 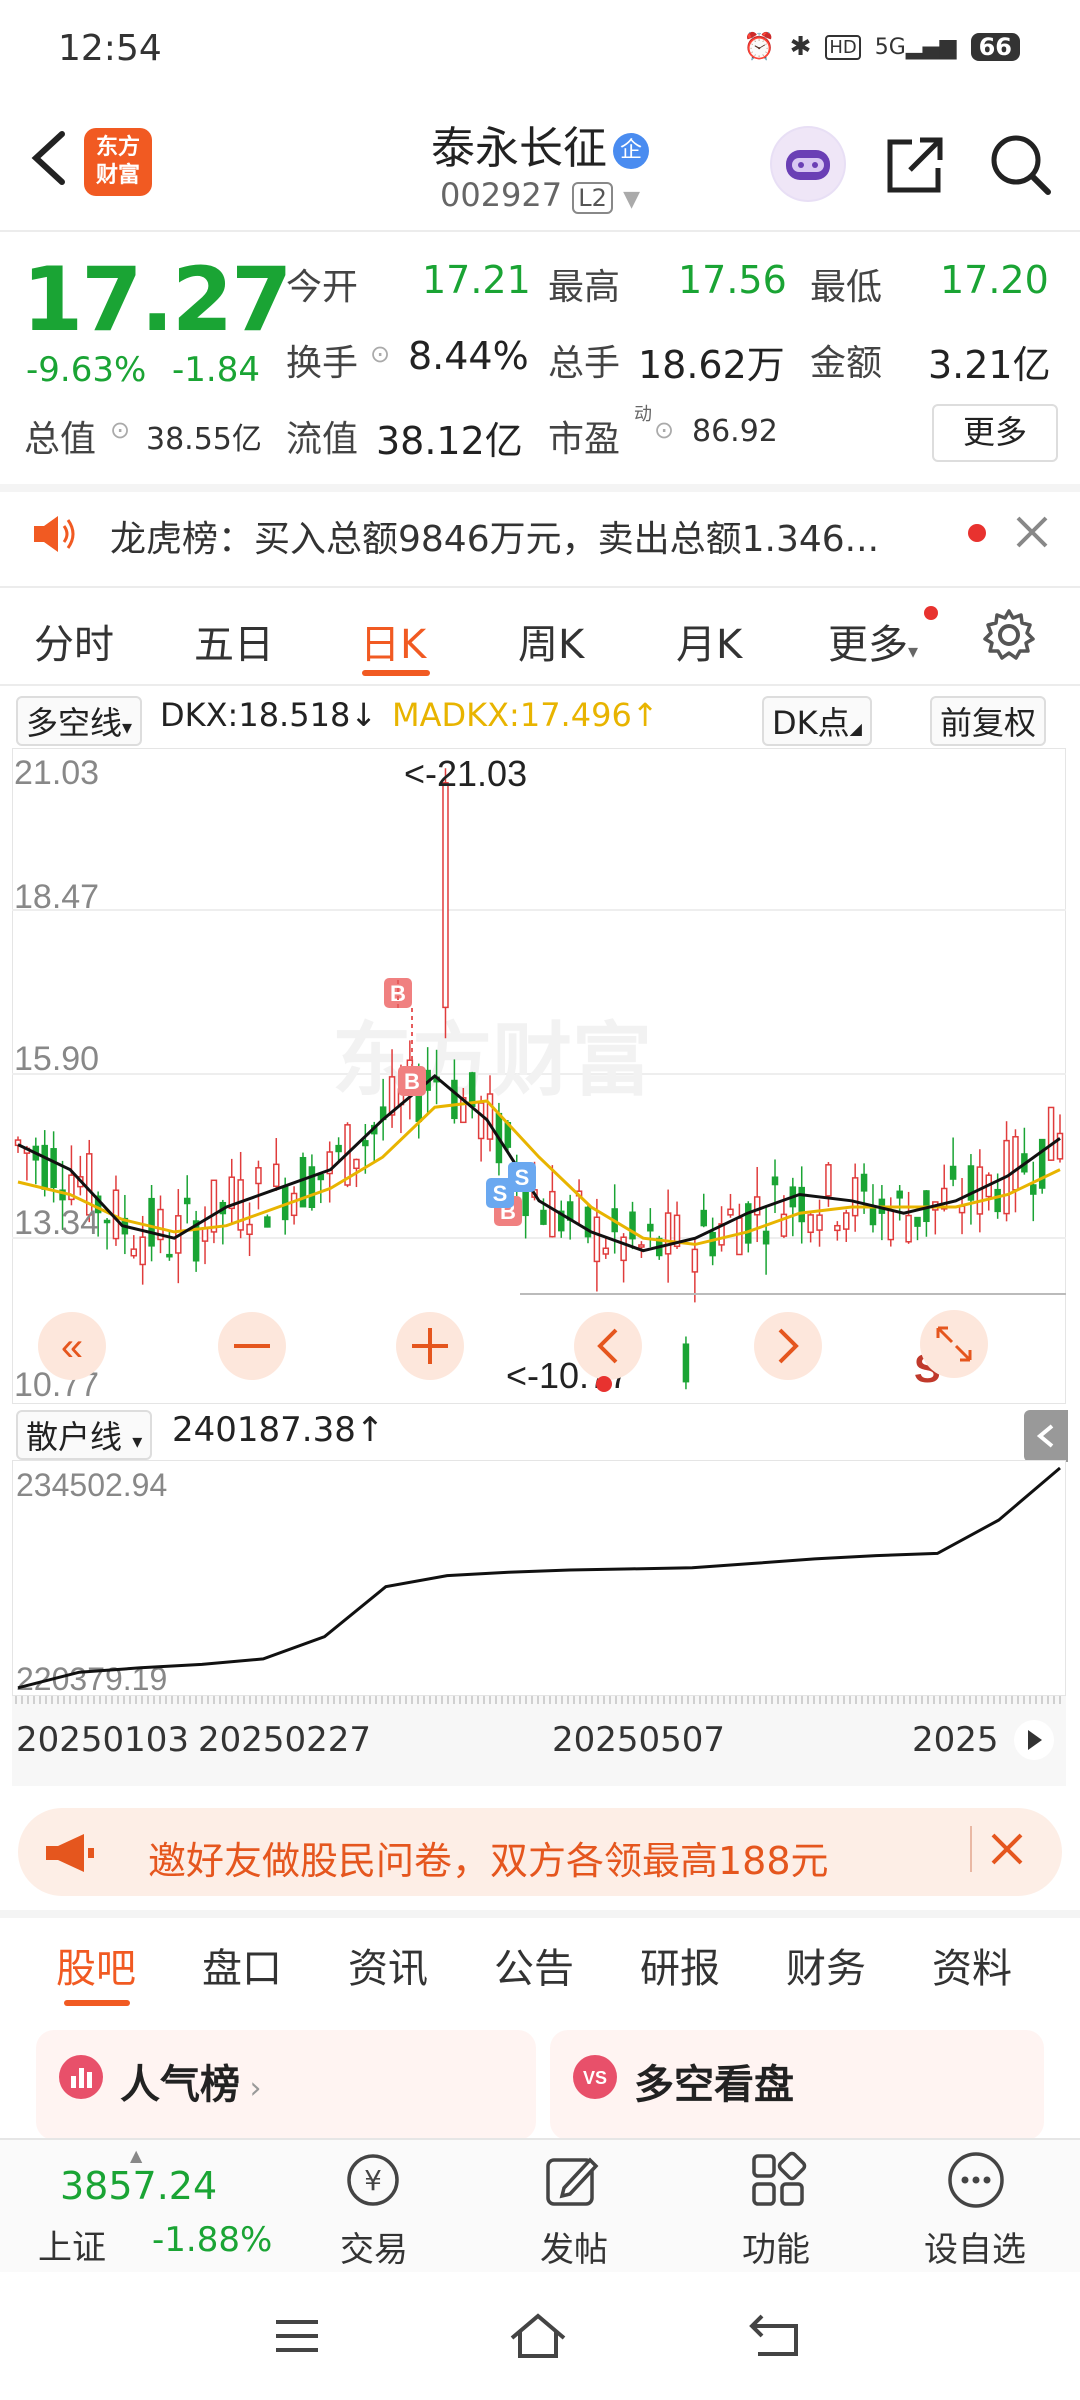 What do you see at coordinates (826, 1965) in the screenshot?
I see `tab-finance: 财务` at bounding box center [826, 1965].